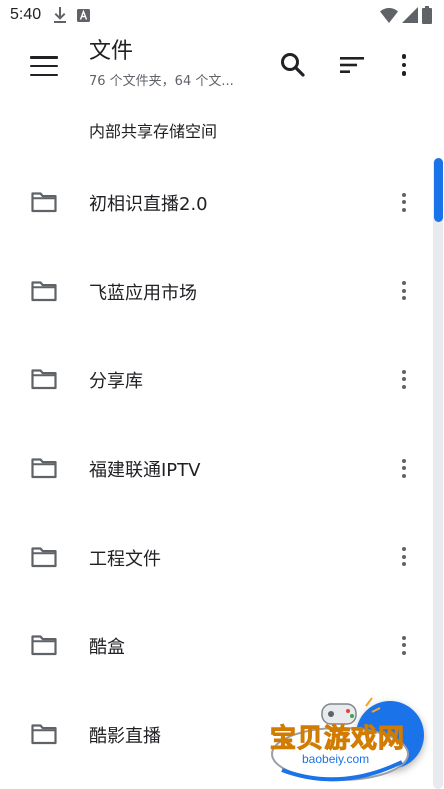  Describe the element at coordinates (148, 204) in the screenshot. I see `folder-name: 初相识直播2.0` at that location.